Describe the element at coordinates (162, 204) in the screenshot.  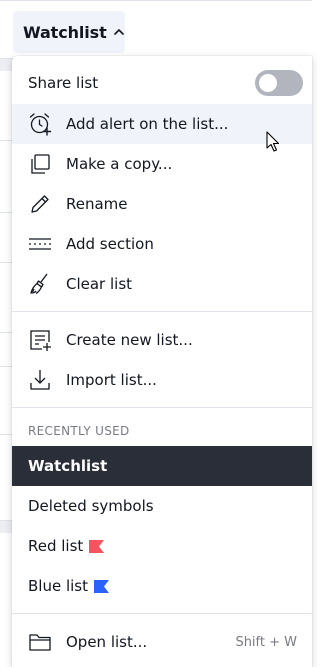
I see `rename-item: Rename` at that location.